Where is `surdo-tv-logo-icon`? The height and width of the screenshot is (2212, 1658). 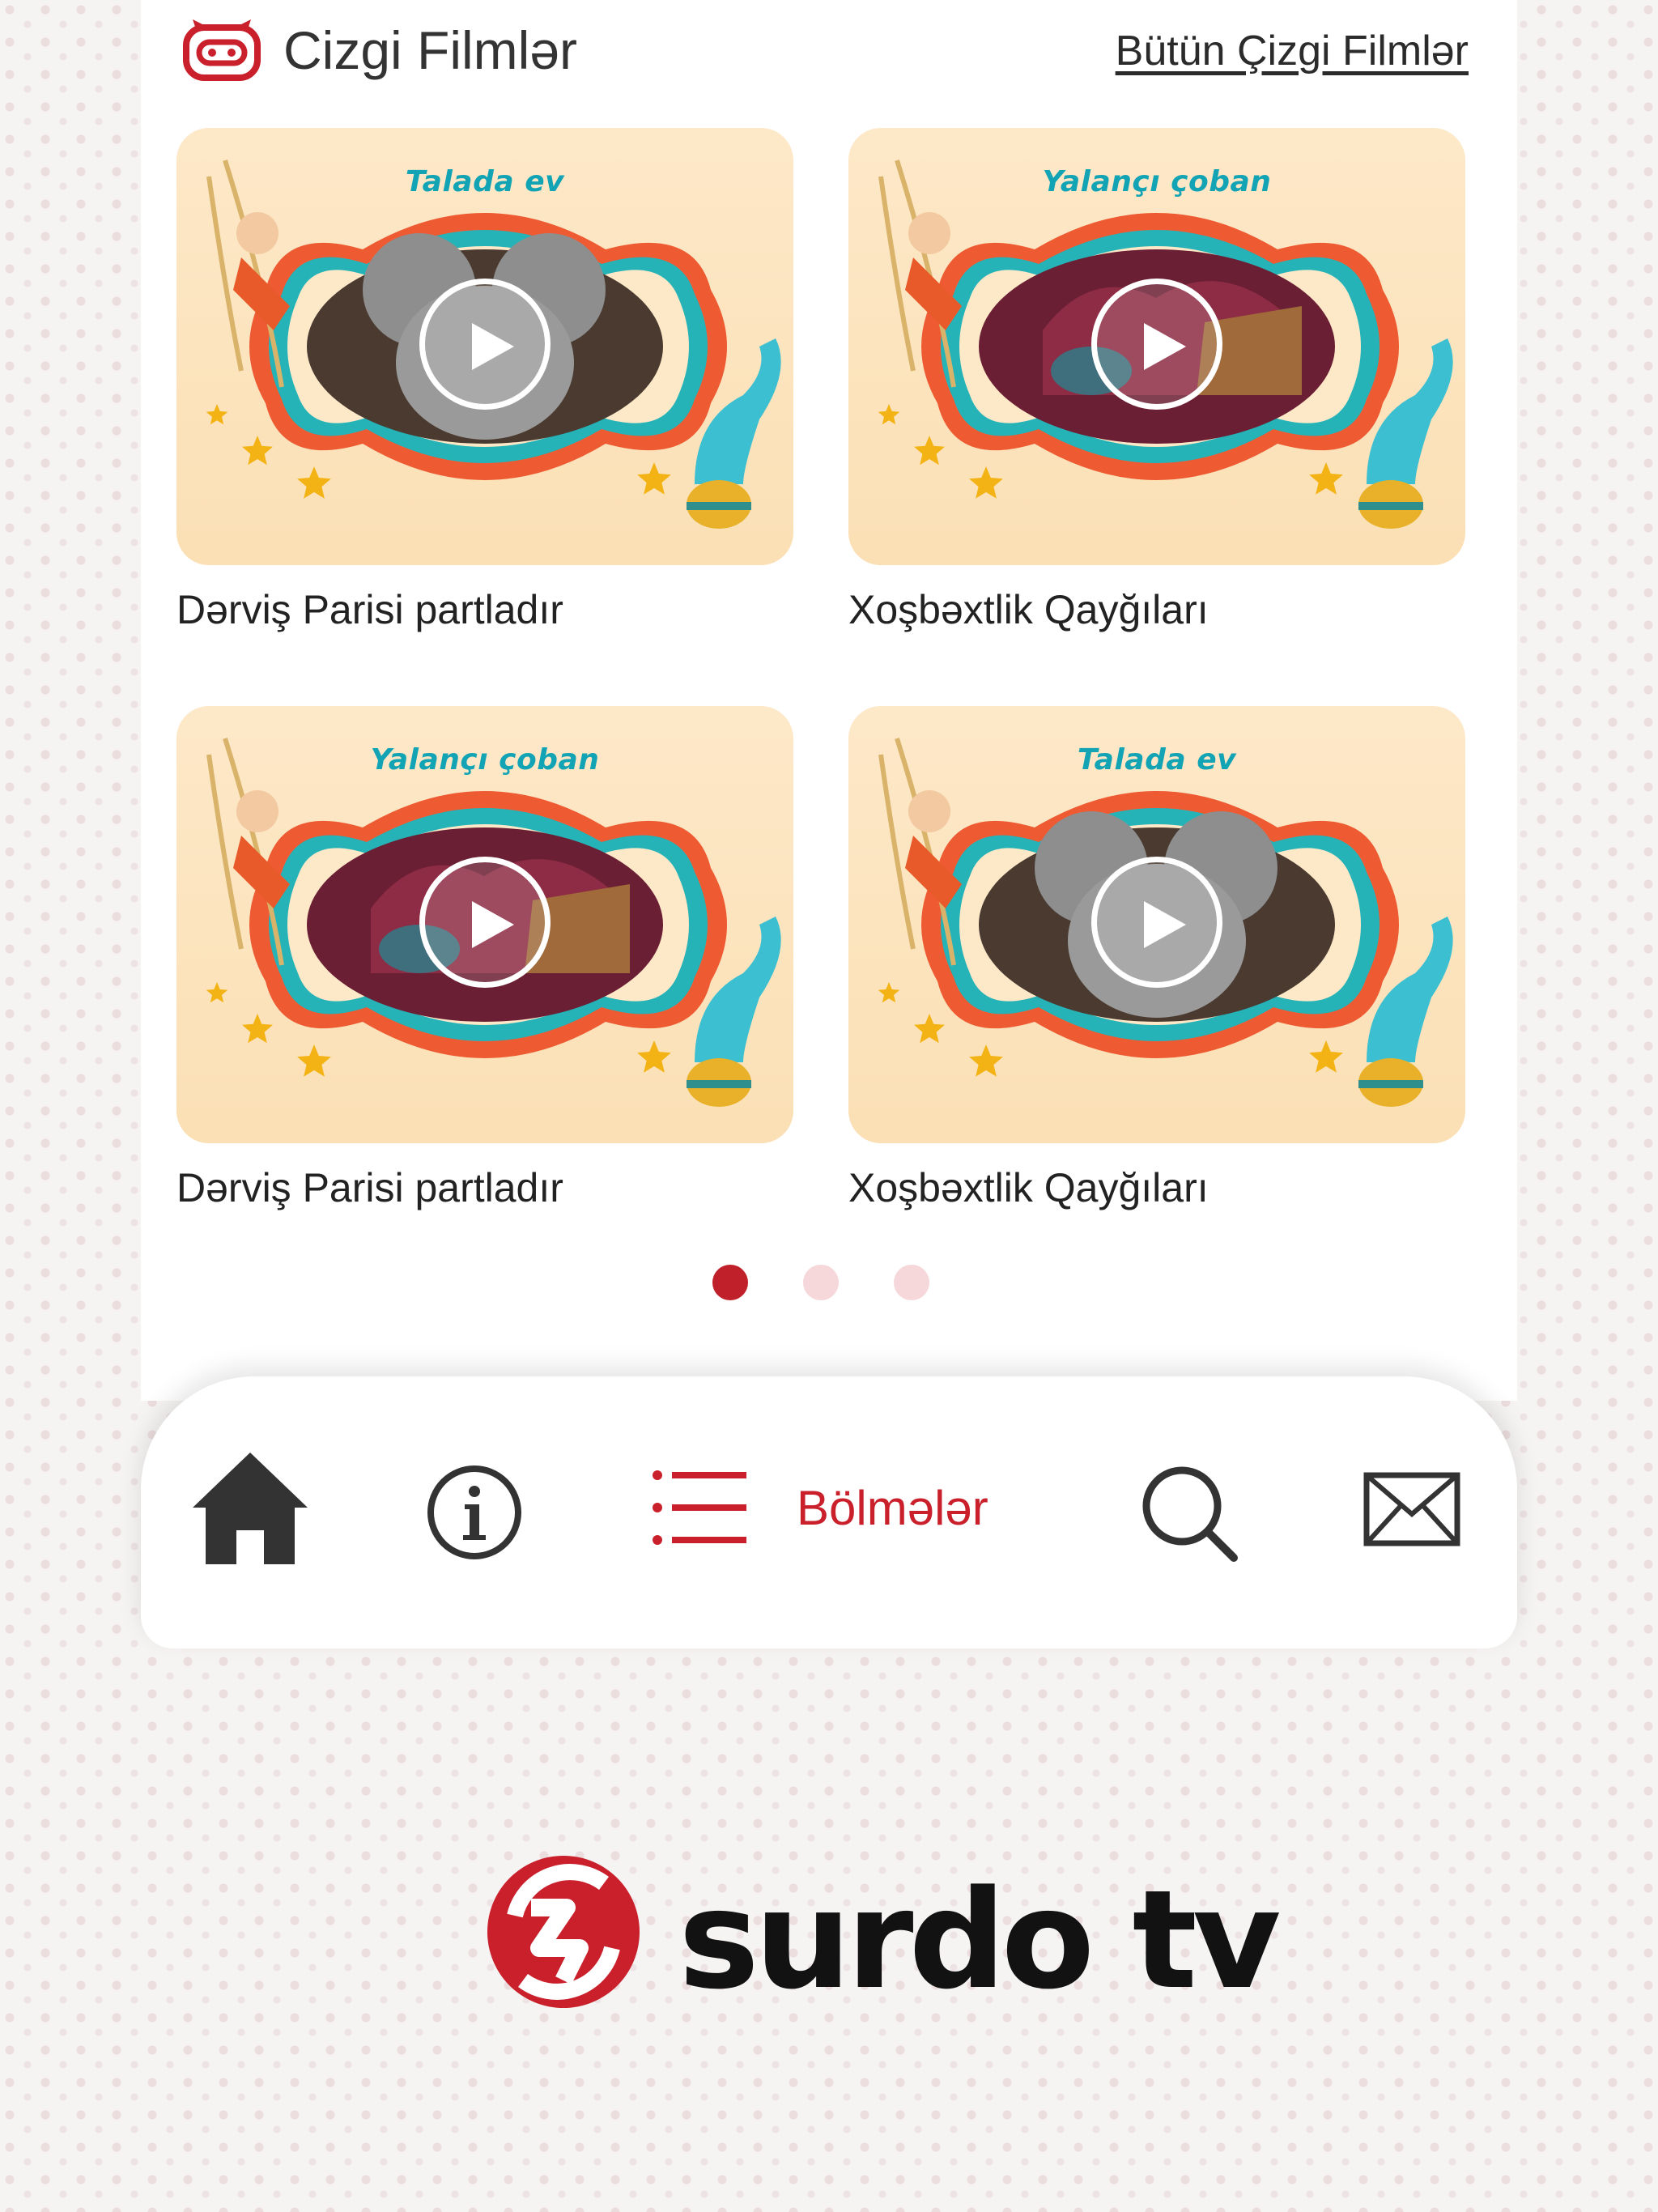 surdo-tv-logo-icon is located at coordinates (563, 1936).